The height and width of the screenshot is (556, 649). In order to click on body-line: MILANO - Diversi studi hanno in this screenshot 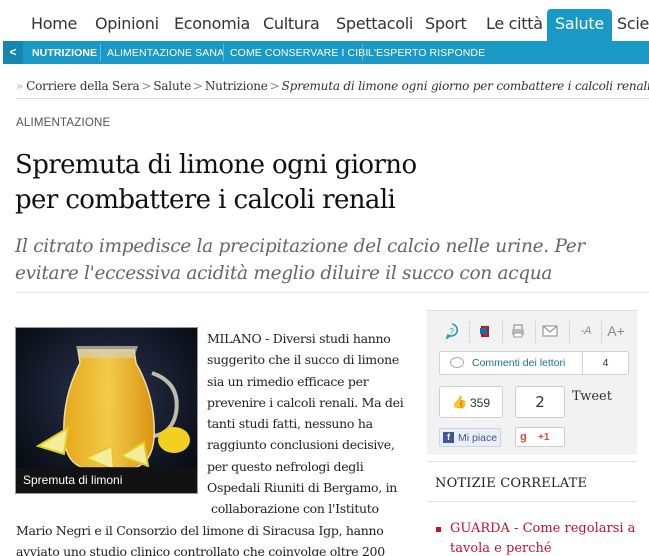, I will do `click(299, 338)`.